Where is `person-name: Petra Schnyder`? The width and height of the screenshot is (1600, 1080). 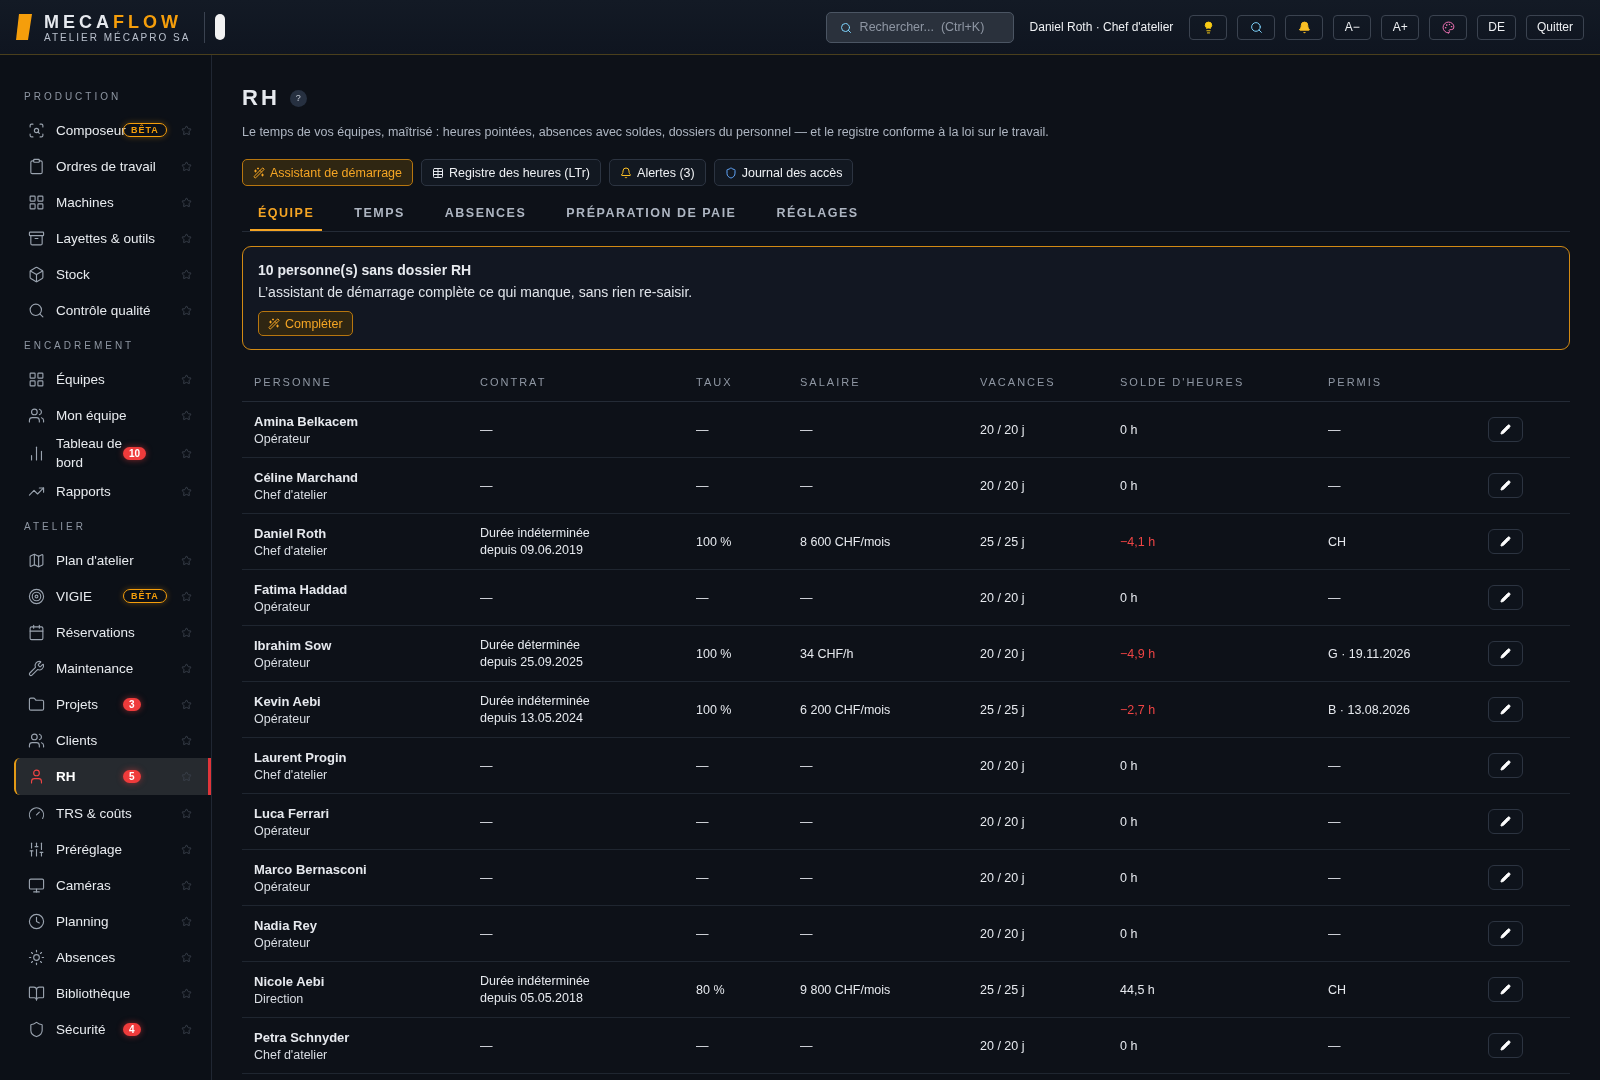 person-name: Petra Schnyder is located at coordinates (302, 1037).